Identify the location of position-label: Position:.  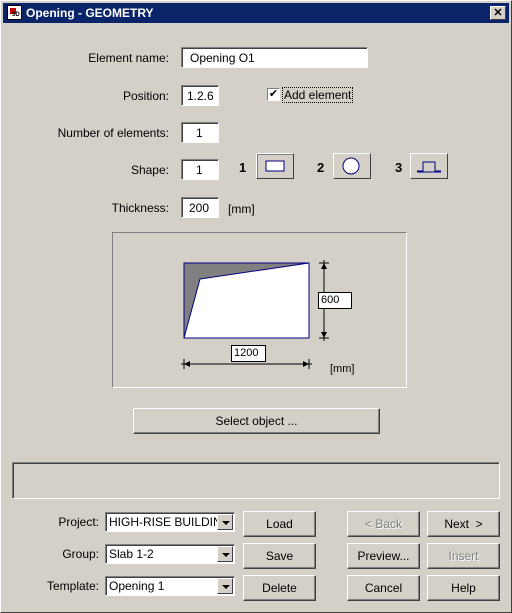
(145, 96).